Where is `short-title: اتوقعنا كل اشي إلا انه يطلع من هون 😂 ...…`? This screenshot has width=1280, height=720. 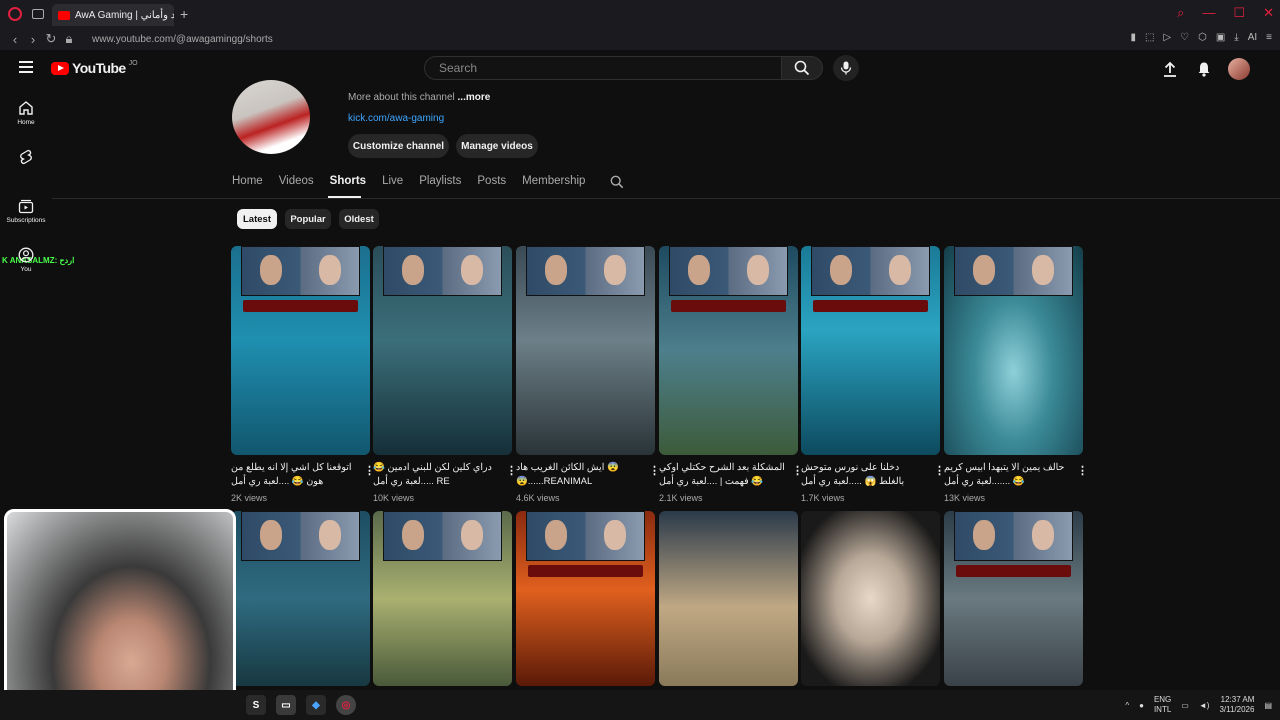
short-title: اتوقعنا كل اشي إلا انه يطلع من هون 😂 ...… is located at coordinates (294, 475).